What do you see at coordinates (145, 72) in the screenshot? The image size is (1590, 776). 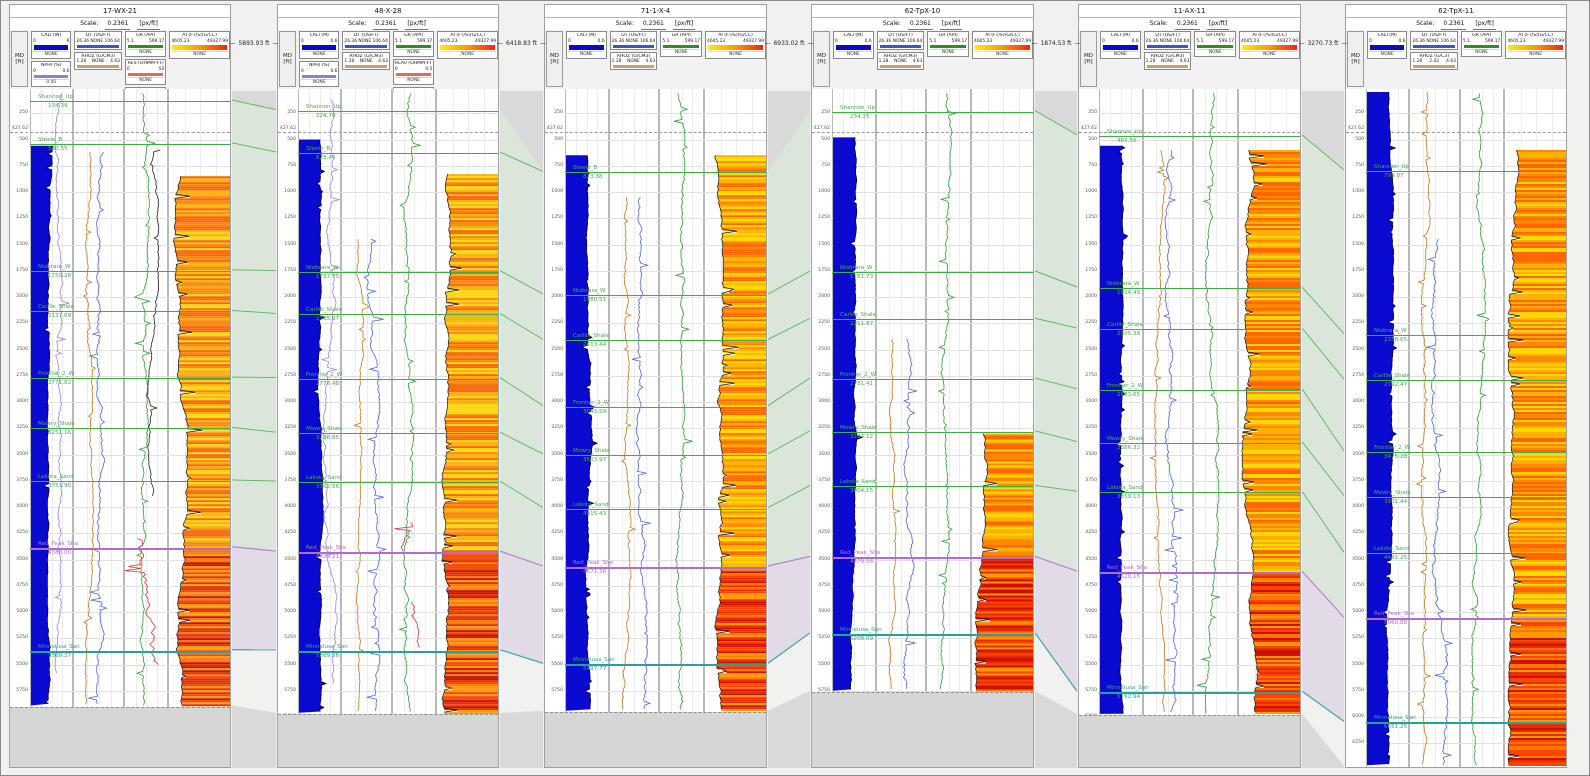 I see `curve-header-box: RES (OHMM-FT) 0 50 NONE` at bounding box center [145, 72].